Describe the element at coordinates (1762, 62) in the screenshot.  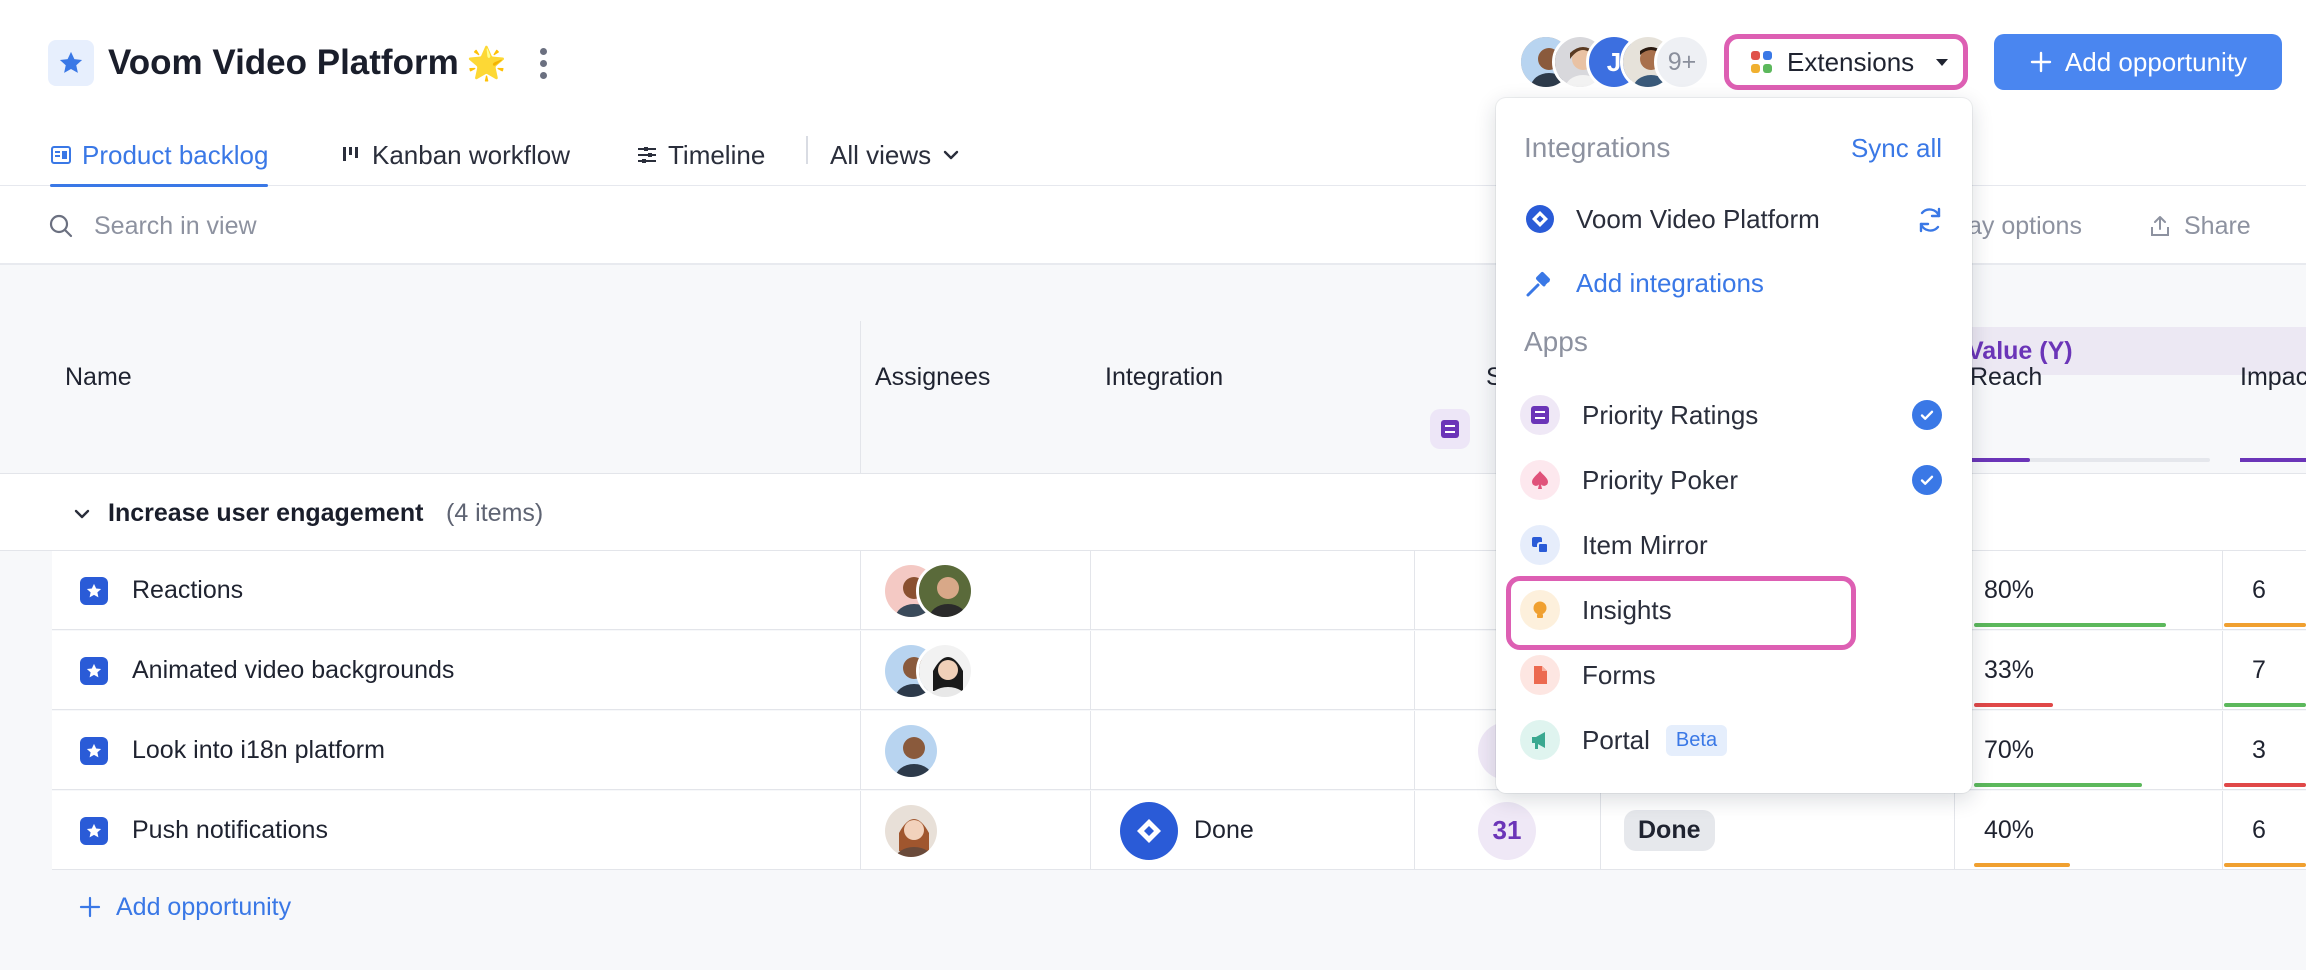
I see `extensions-grid-icon` at that location.